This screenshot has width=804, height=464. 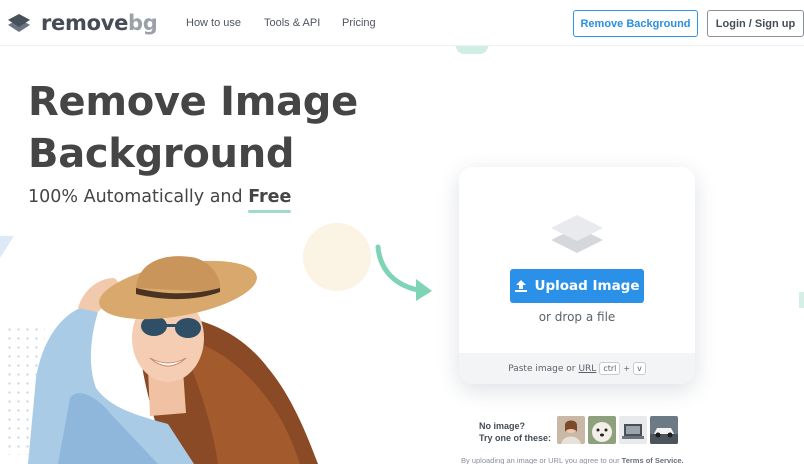 I want to click on paste-url-link: URL, so click(x=587, y=369).